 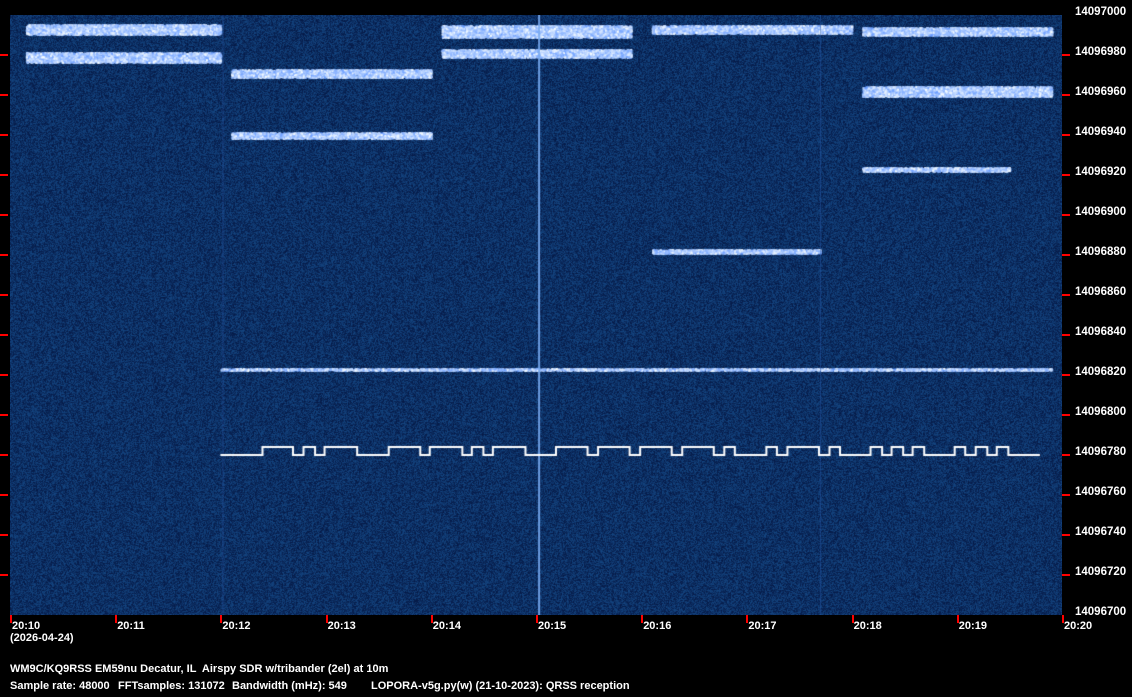 I want to click on x-tick-label: 20:12, so click(x=236, y=626).